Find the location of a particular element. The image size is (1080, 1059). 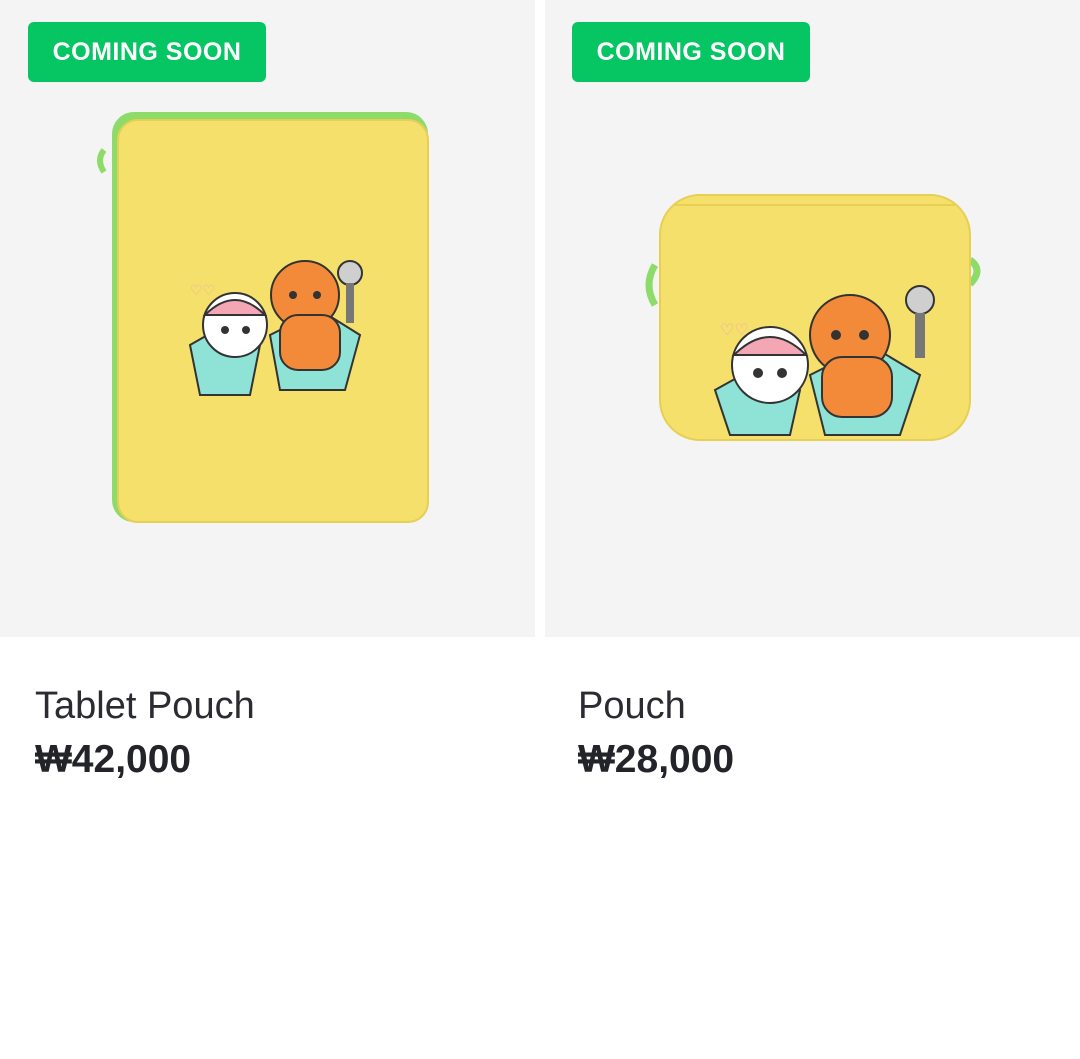

product-name: Tablet Pouch is located at coordinates (145, 706).